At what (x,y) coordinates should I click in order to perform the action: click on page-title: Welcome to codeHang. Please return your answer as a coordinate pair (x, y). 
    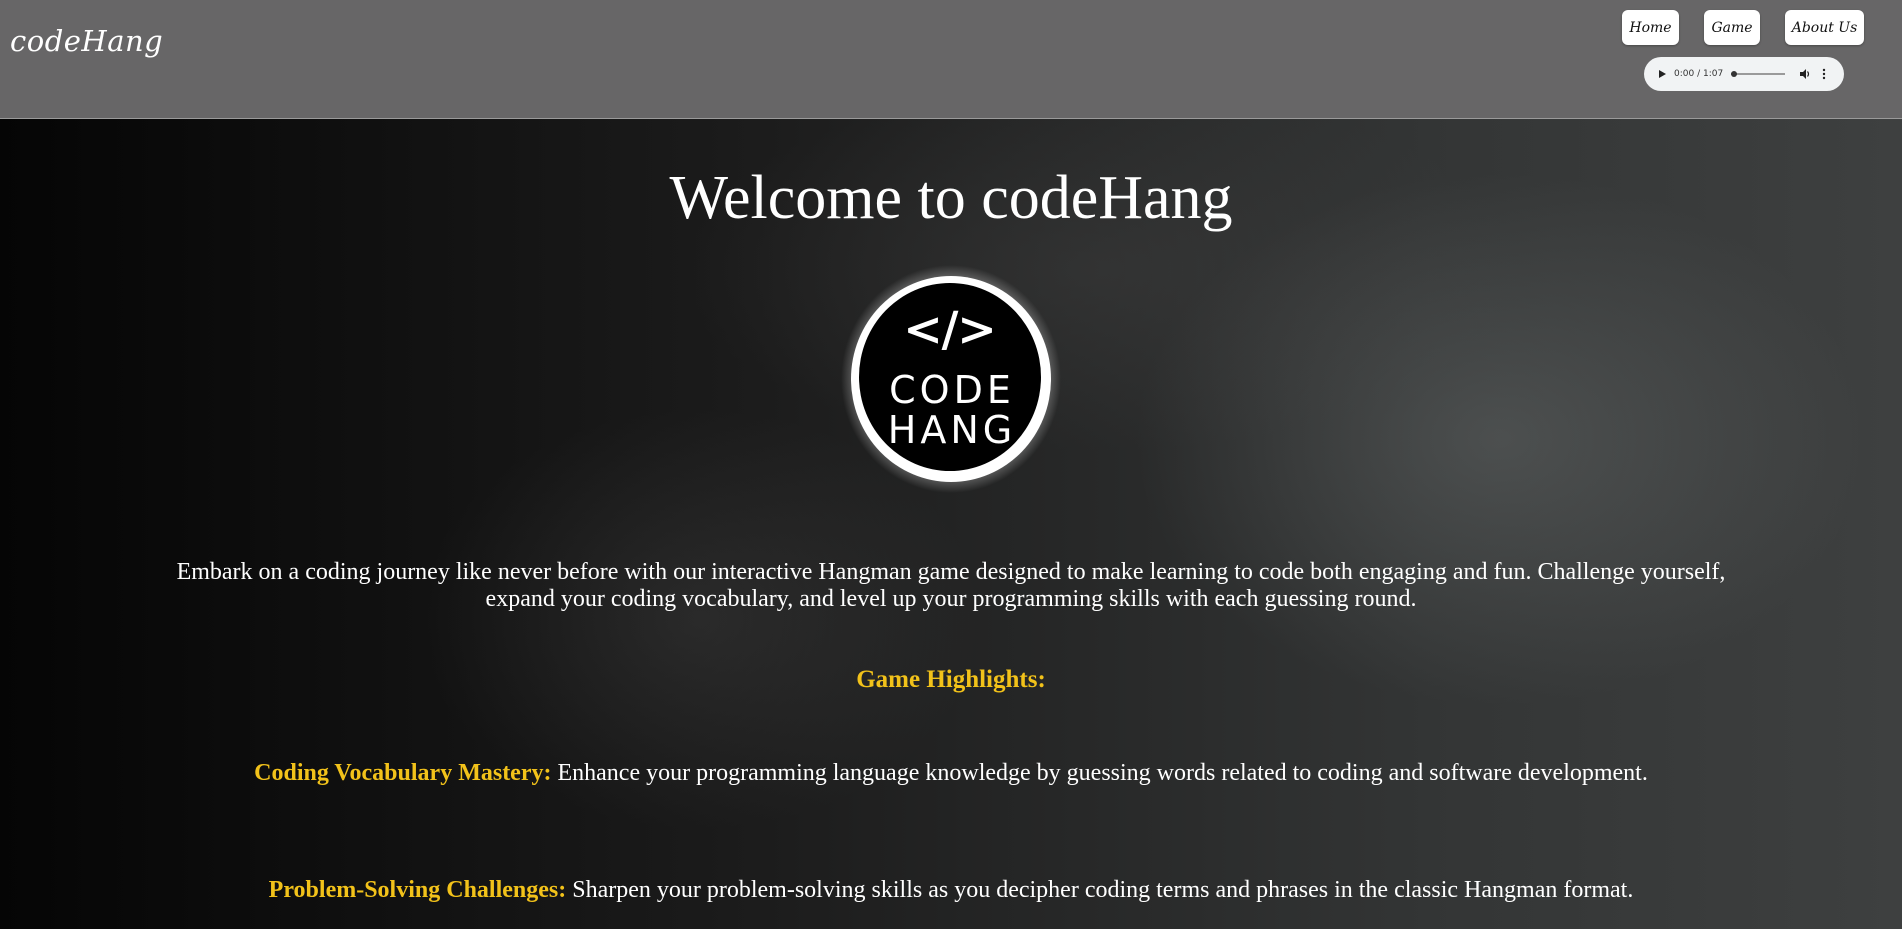
    Looking at the image, I should click on (951, 198).